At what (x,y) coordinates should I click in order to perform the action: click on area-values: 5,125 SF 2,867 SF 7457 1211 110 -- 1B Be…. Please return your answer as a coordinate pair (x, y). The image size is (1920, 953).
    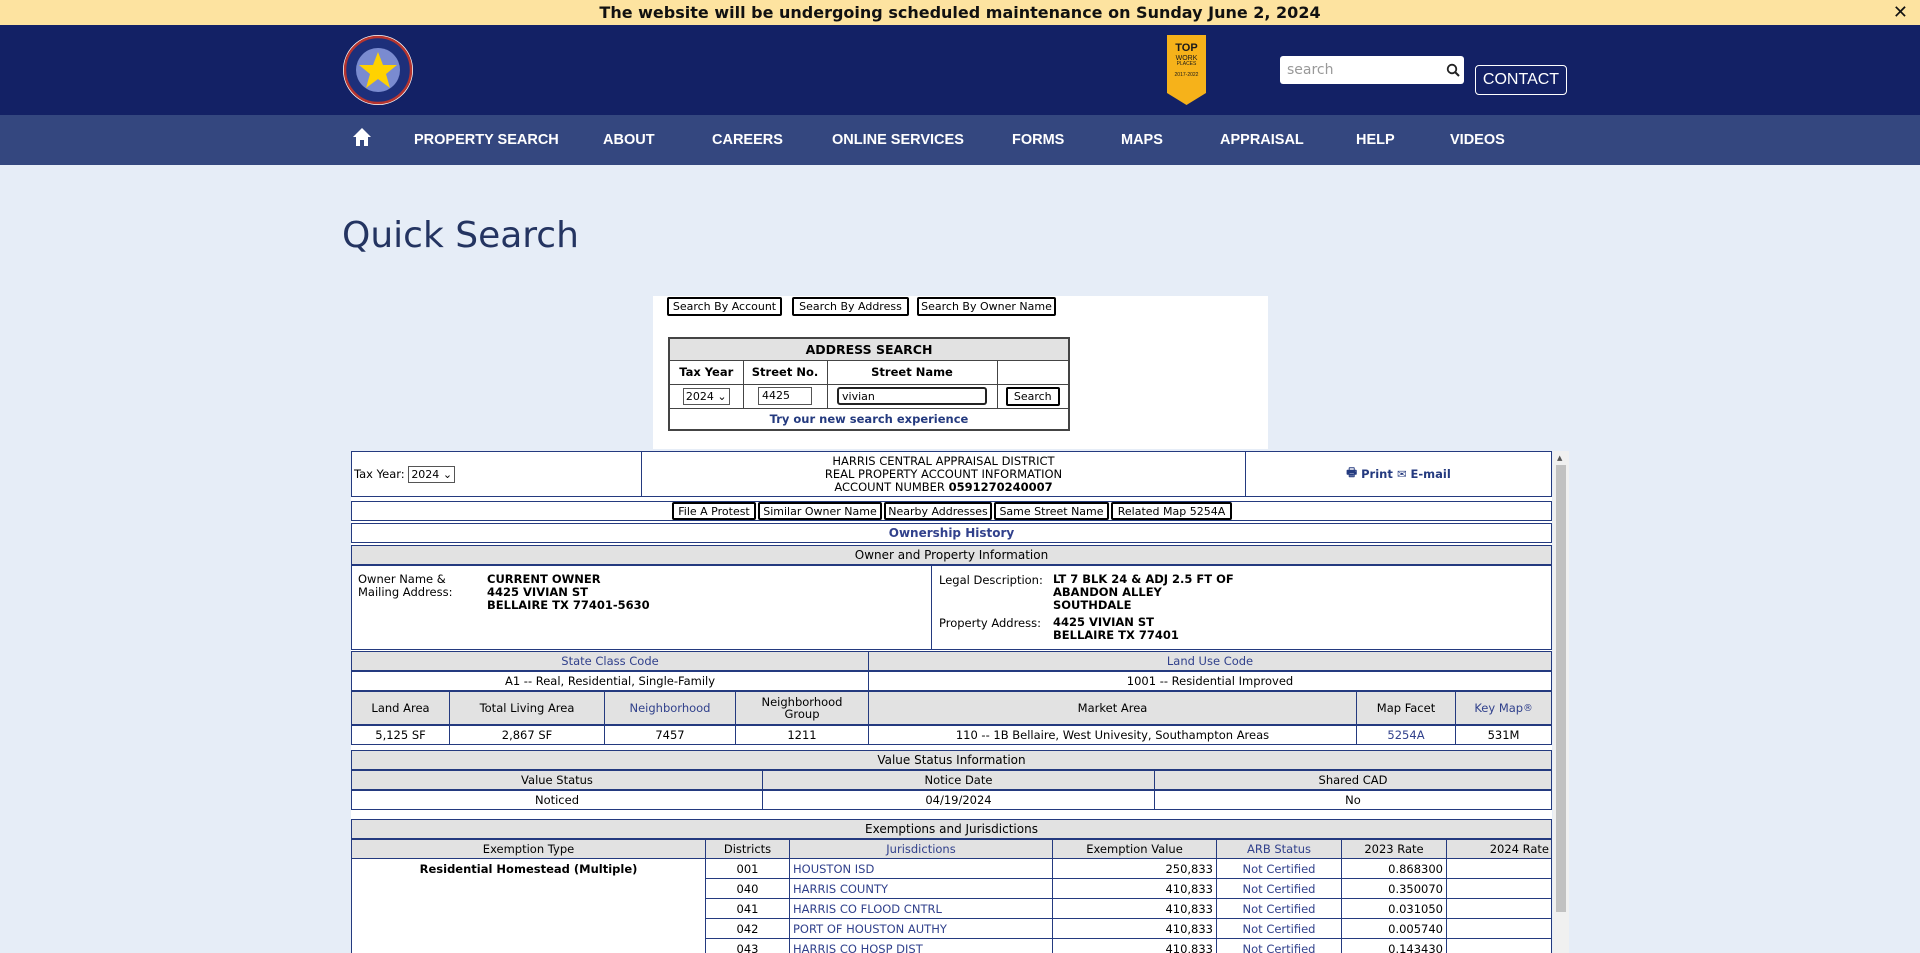
    Looking at the image, I should click on (951, 735).